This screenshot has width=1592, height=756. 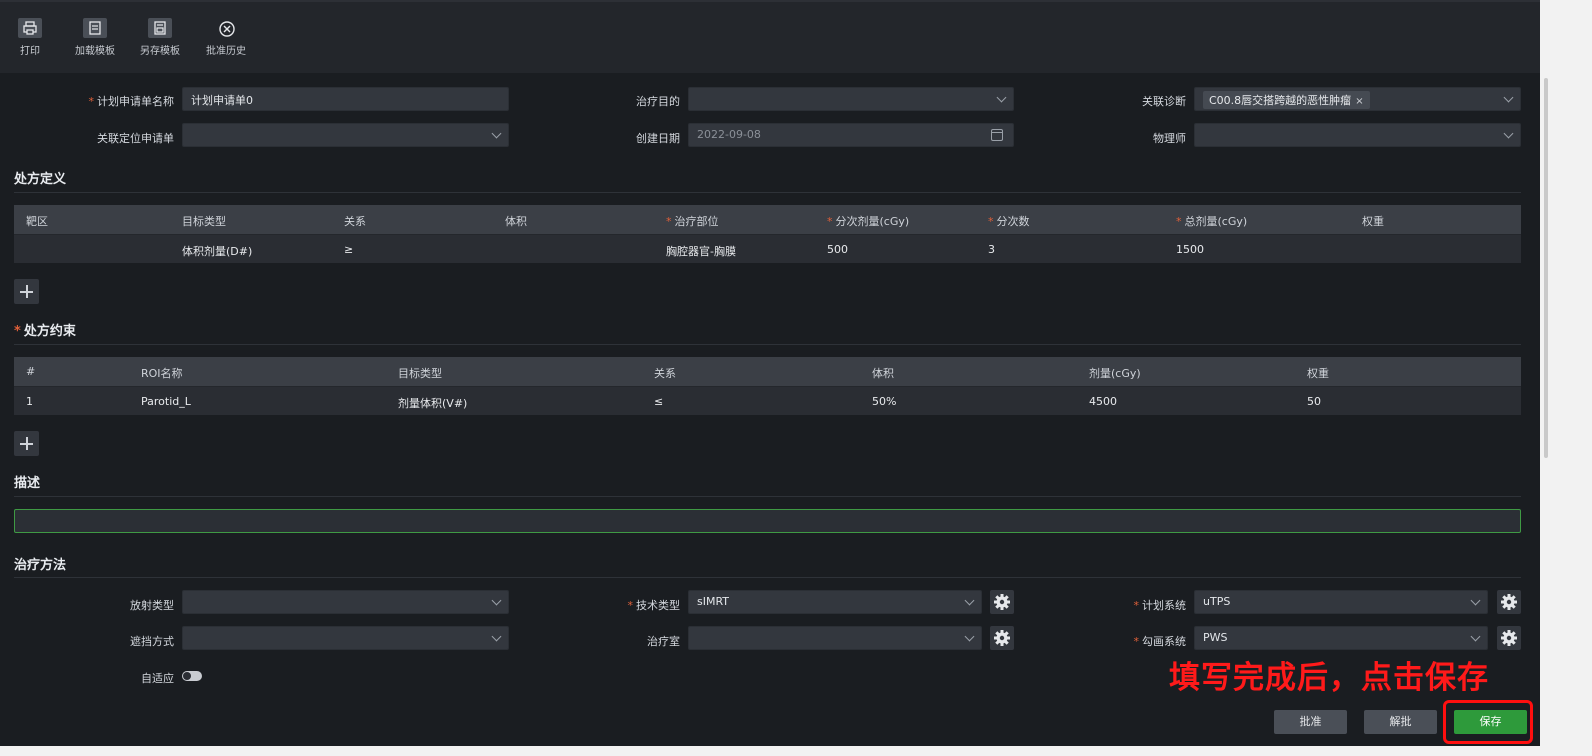 I want to click on load-template-button: 加载模板, so click(x=95, y=37).